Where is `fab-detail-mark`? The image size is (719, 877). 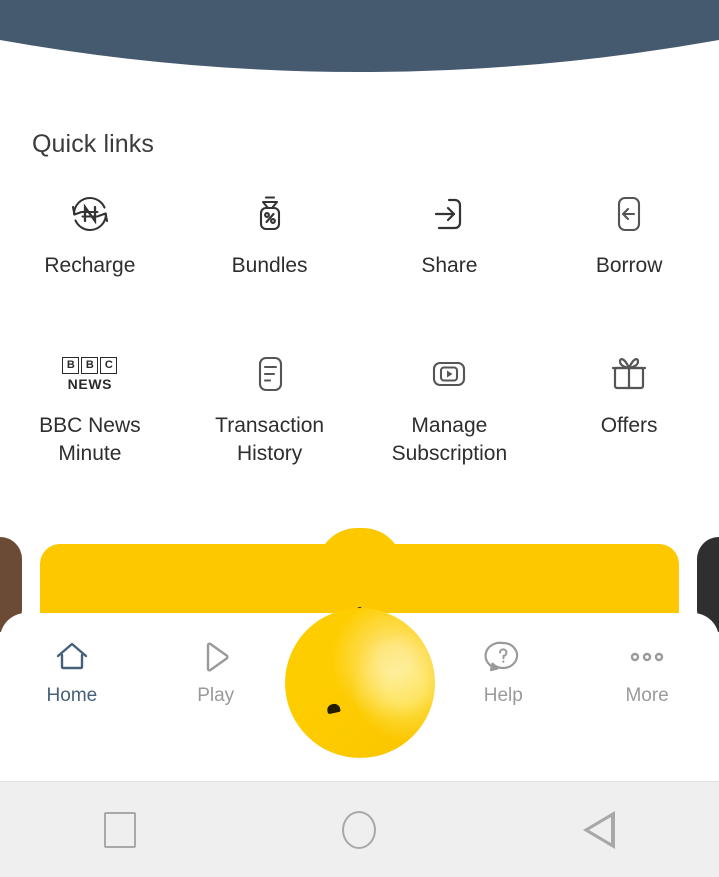 fab-detail-mark is located at coordinates (333, 708).